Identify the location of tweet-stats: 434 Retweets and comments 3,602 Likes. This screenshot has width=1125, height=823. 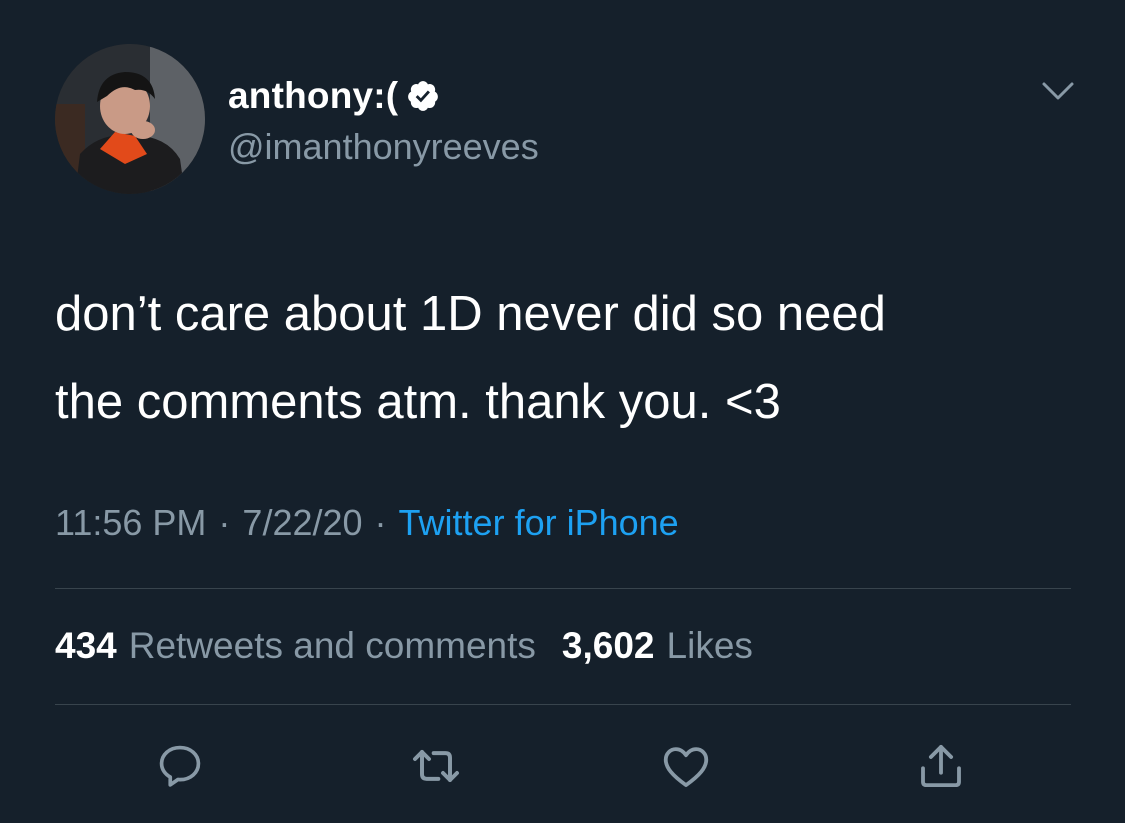
(404, 646).